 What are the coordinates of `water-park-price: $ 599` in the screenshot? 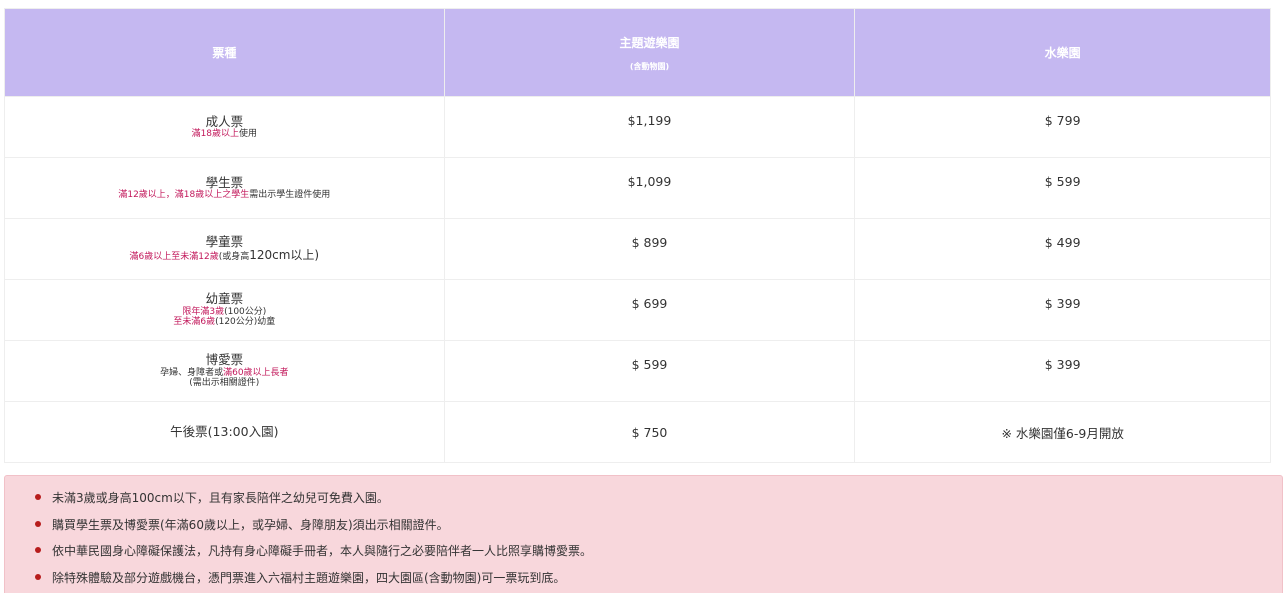 It's located at (1062, 188).